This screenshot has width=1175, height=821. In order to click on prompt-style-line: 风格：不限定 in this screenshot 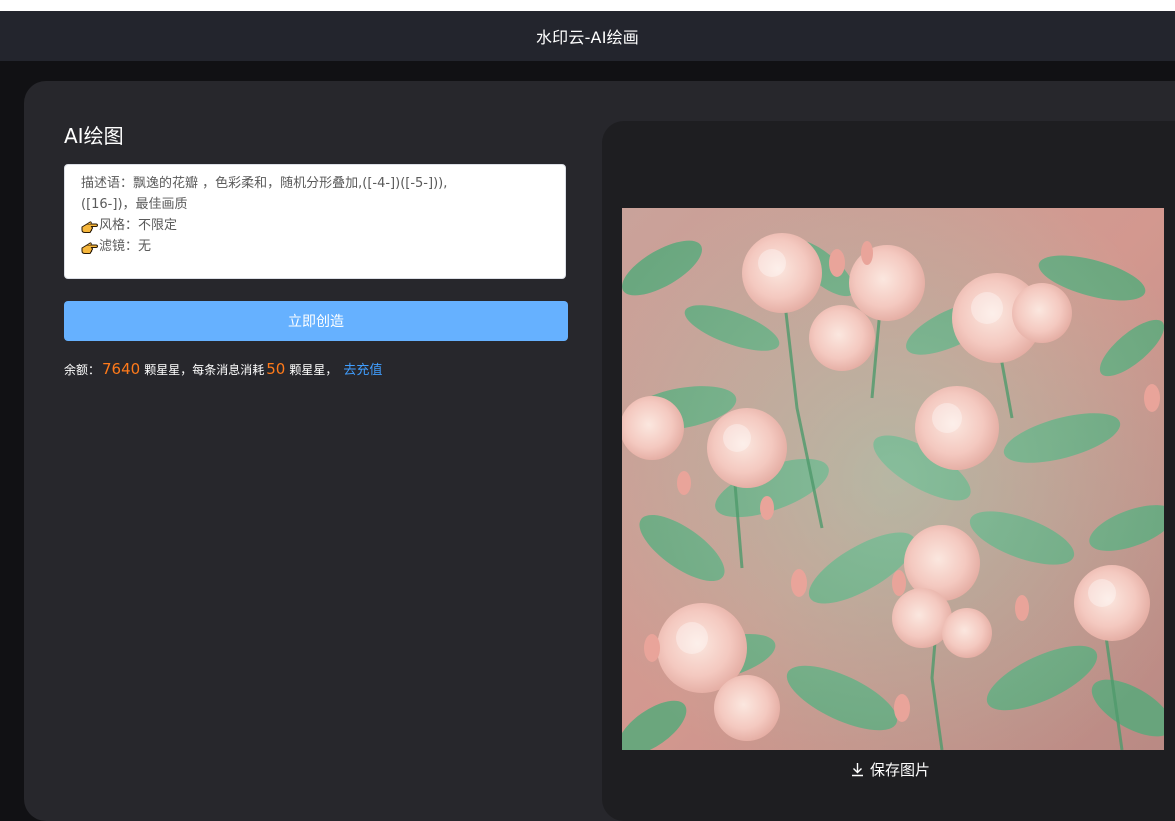, I will do `click(315, 225)`.